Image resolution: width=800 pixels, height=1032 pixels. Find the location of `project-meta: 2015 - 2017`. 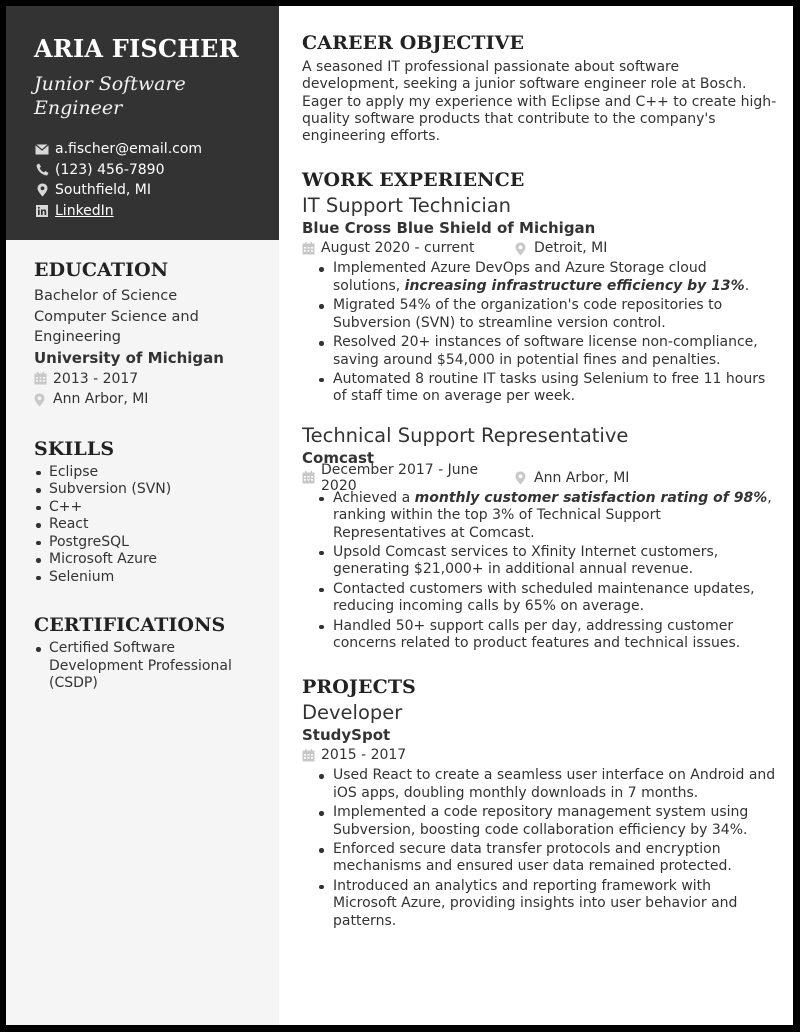

project-meta: 2015 - 2017 is located at coordinates (539, 755).